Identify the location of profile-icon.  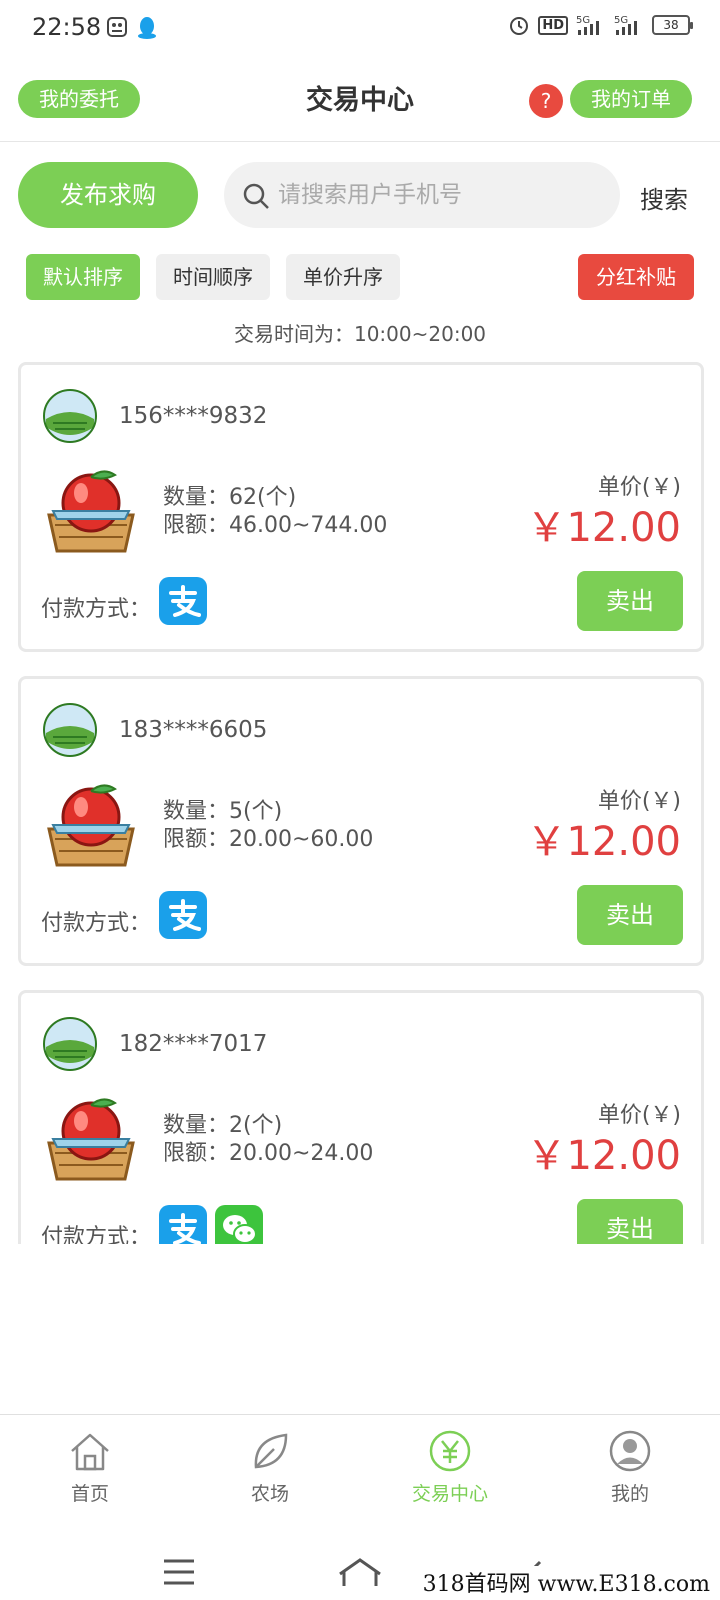
(630, 1451).